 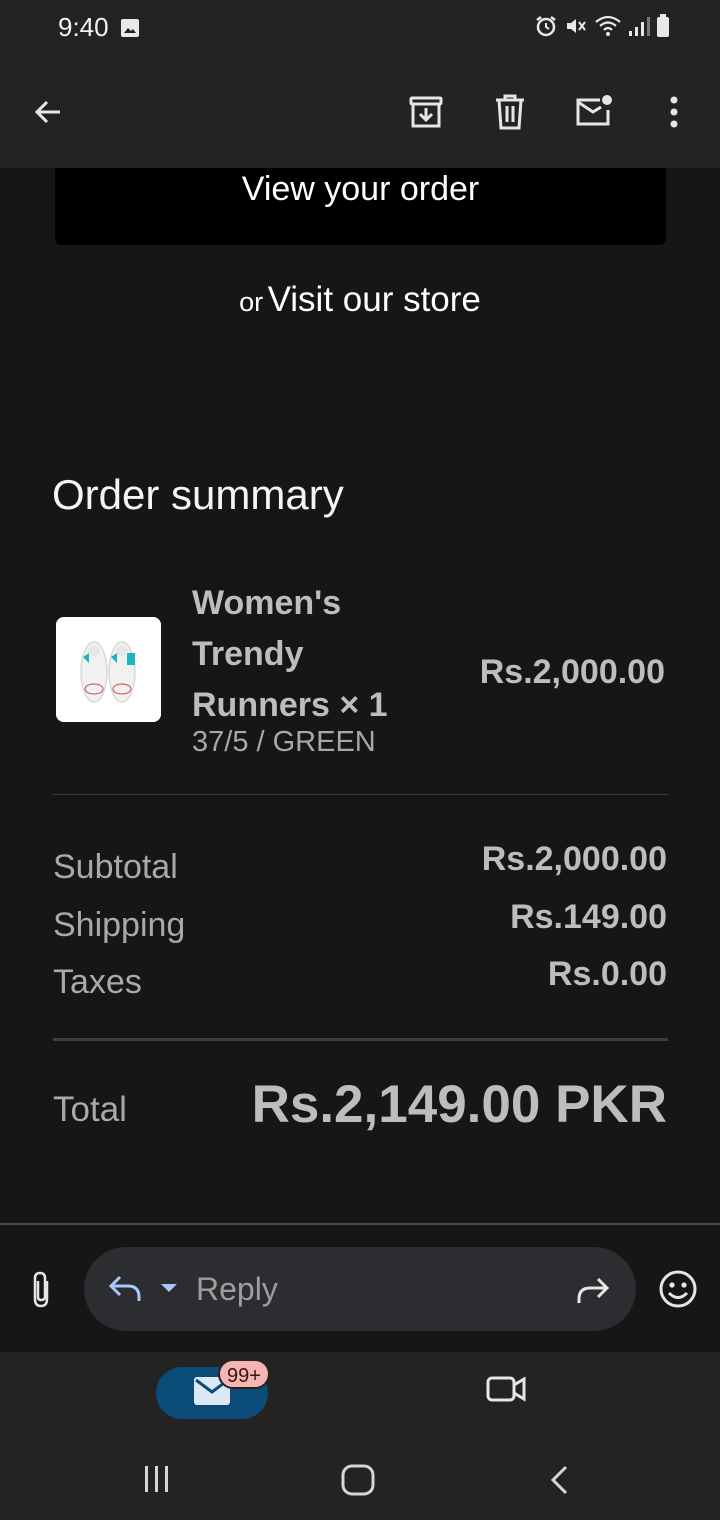 What do you see at coordinates (248, 654) in the screenshot?
I see `product-name-line: Trendy` at bounding box center [248, 654].